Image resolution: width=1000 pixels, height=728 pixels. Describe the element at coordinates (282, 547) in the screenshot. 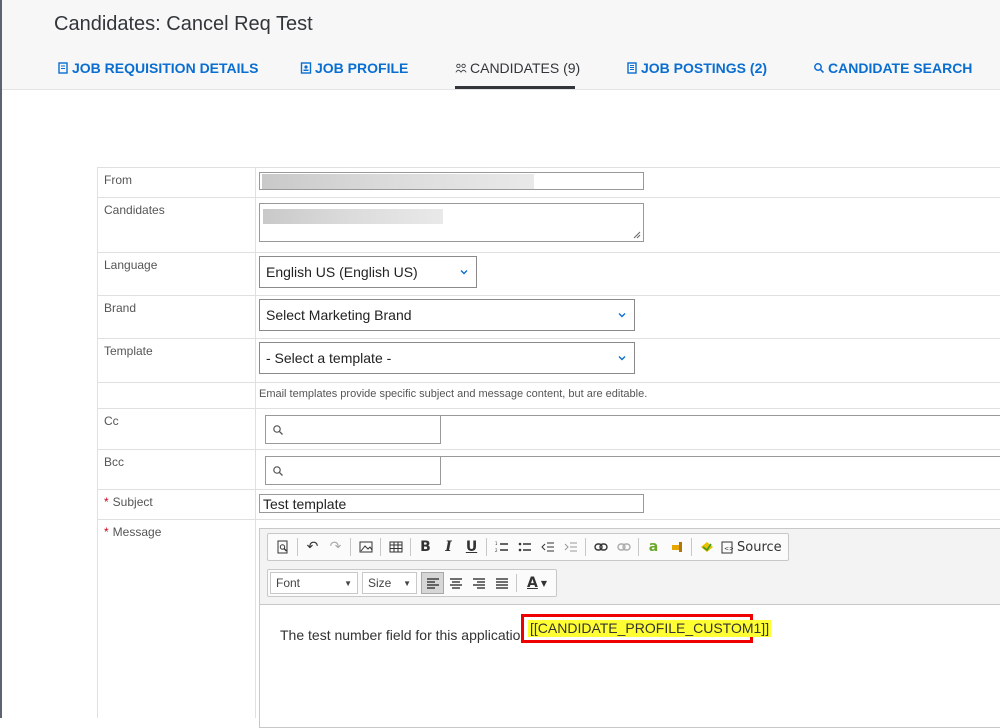

I see `preview-icon` at that location.